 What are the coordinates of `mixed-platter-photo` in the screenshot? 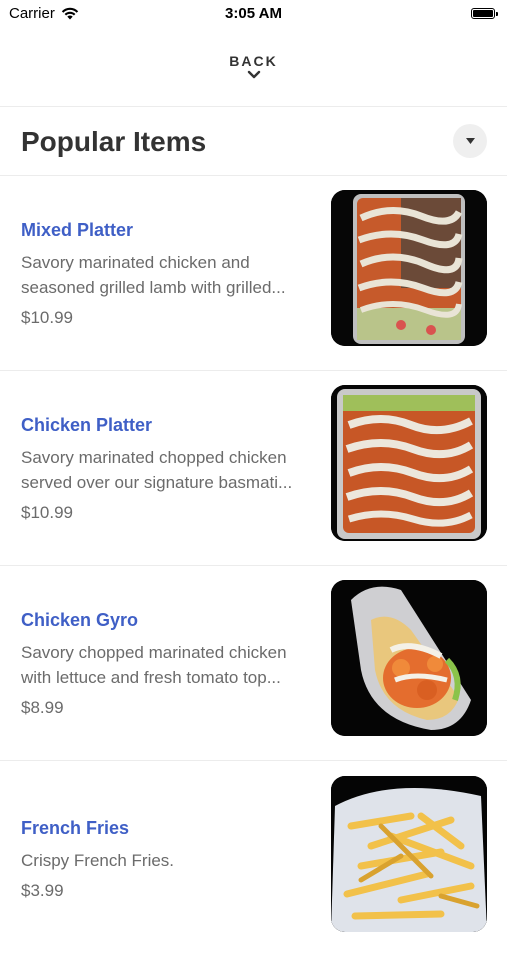 It's located at (409, 268).